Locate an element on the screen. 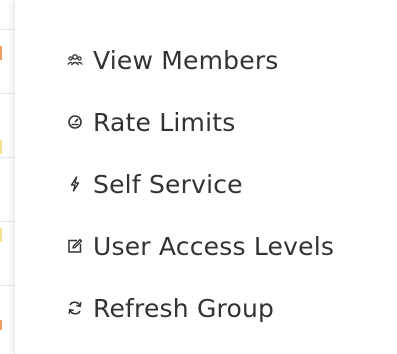 Image resolution: width=397 pixels, height=354 pixels. menu-item-label: View Members is located at coordinates (186, 60).